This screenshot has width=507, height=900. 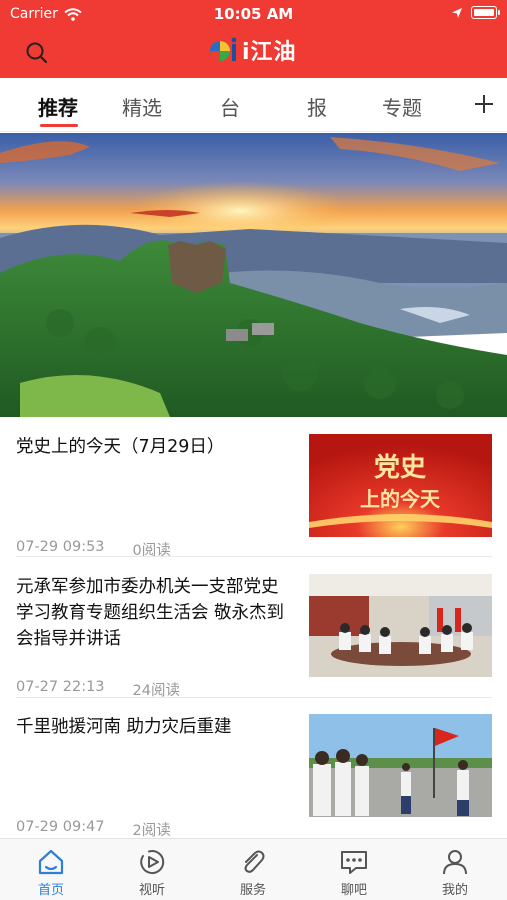 What do you see at coordinates (484, 104) in the screenshot?
I see `plus-icon` at bounding box center [484, 104].